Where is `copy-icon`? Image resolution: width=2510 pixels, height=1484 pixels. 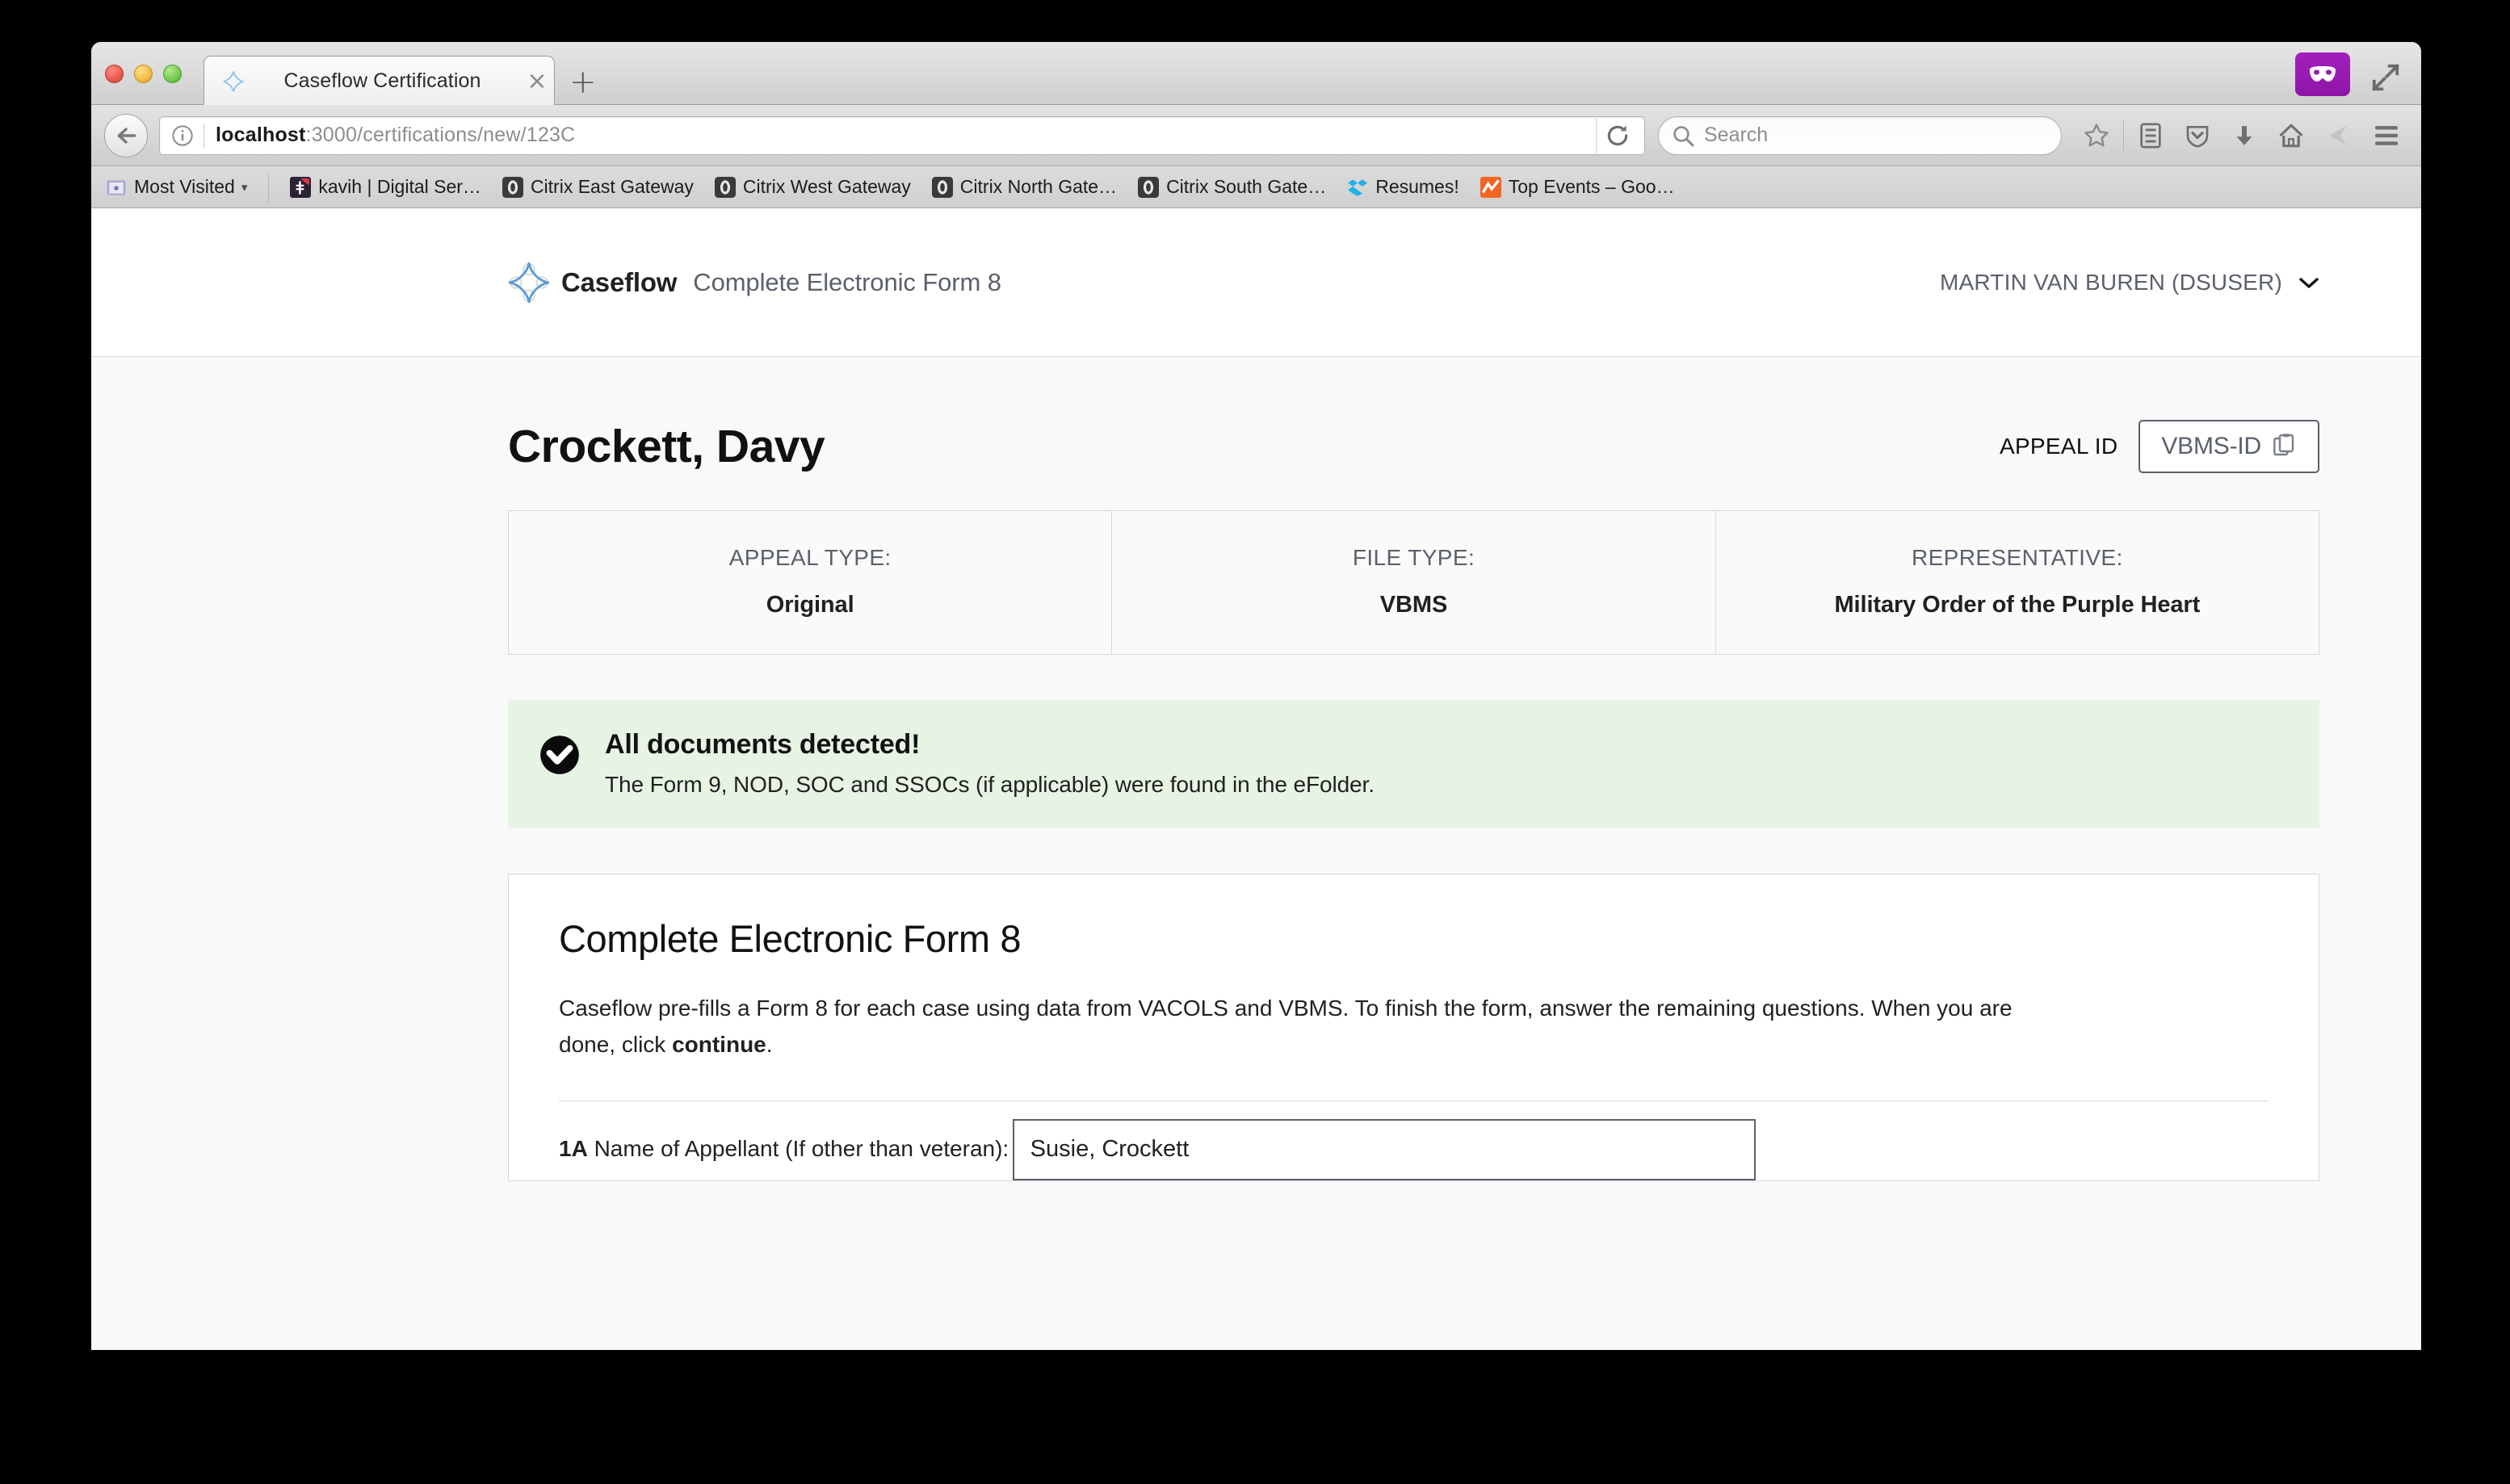
copy-icon is located at coordinates (2284, 445).